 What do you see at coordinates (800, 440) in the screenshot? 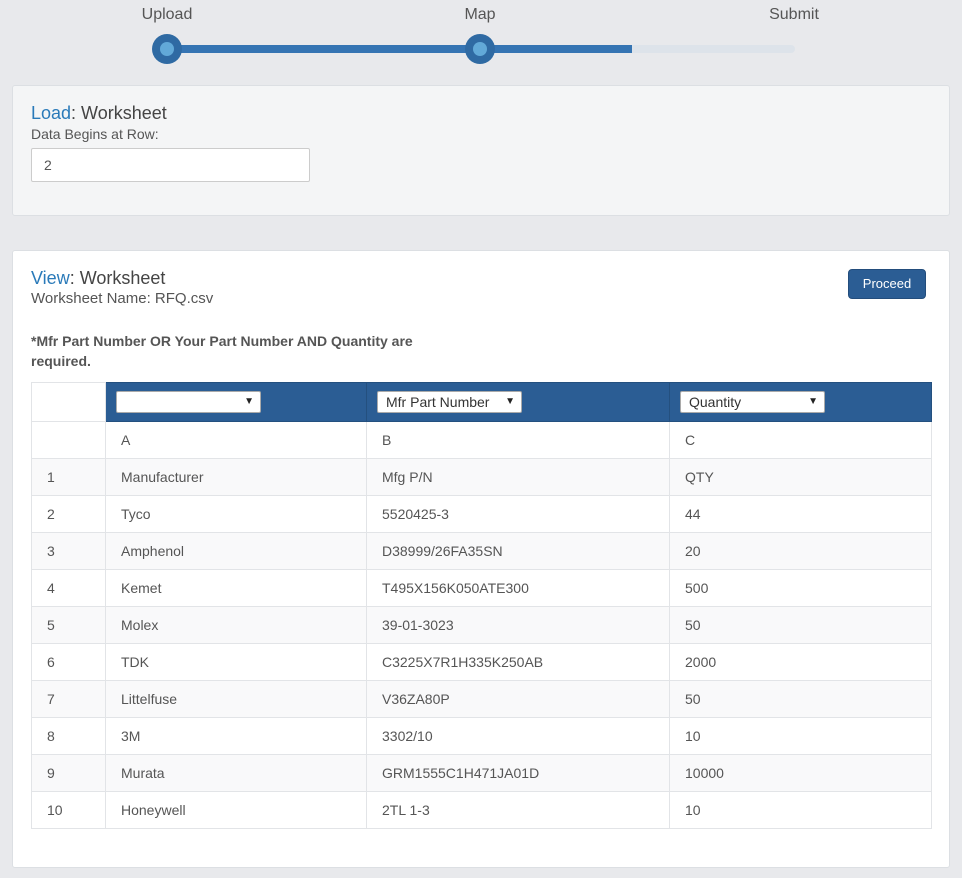
I see `column-letter-cell: C` at bounding box center [800, 440].